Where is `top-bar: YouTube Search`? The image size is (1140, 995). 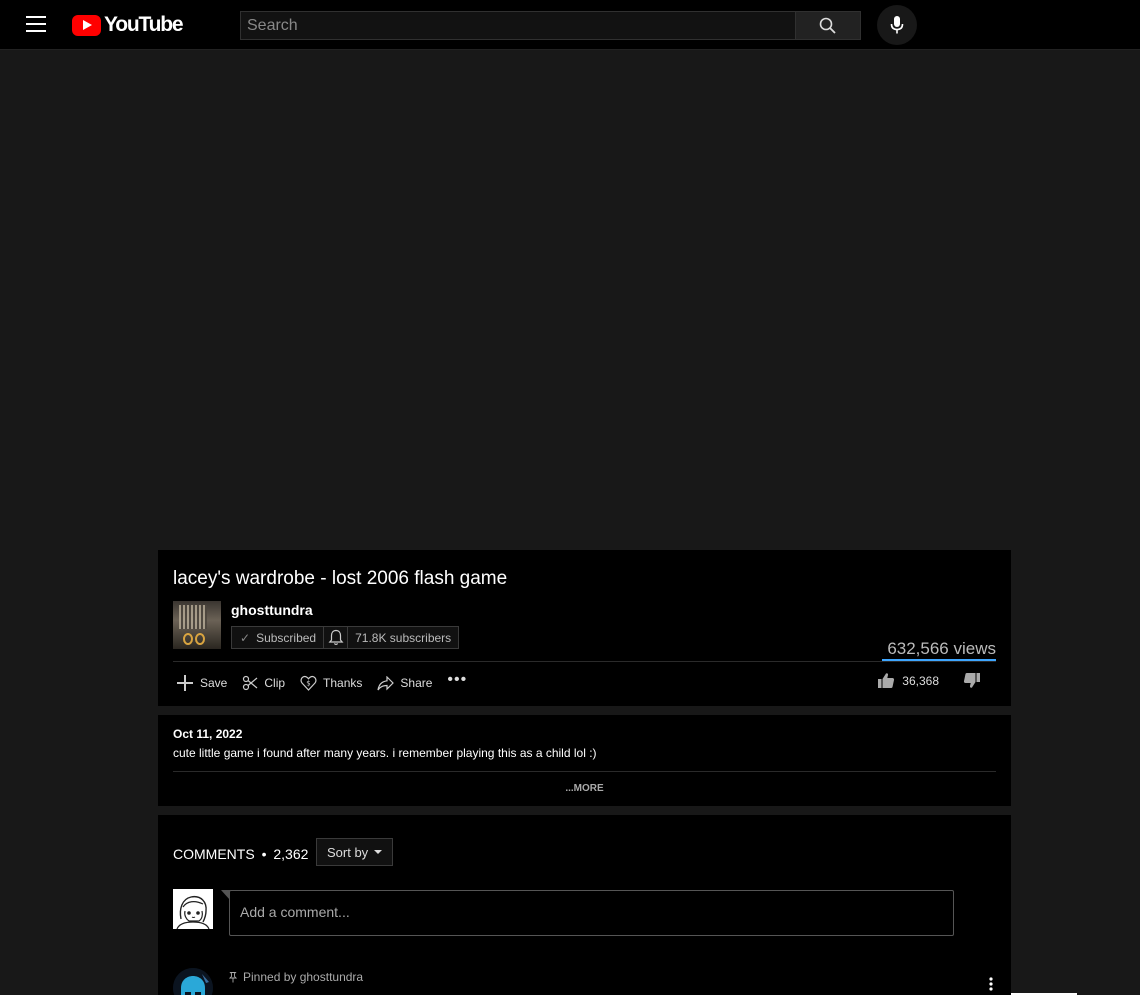 top-bar: YouTube Search is located at coordinates (570, 25).